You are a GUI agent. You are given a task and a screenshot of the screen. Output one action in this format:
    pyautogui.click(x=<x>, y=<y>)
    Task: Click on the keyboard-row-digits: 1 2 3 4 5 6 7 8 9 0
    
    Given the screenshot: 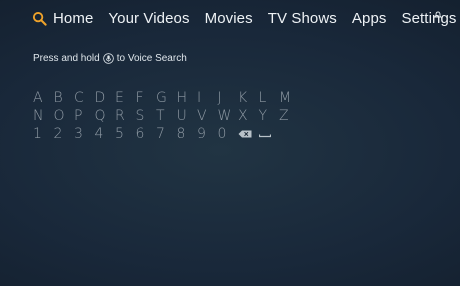 What is the action you would take?
    pyautogui.click(x=166, y=134)
    